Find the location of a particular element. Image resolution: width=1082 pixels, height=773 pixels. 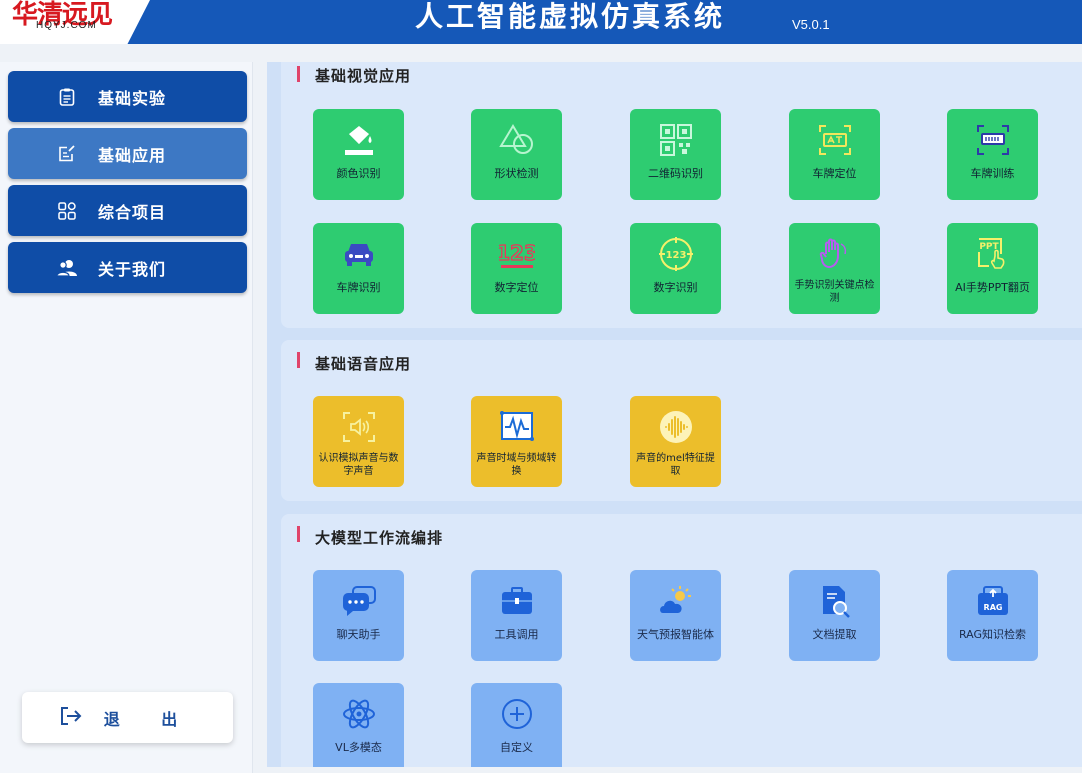

sidebar-item-basic-experiments: 基础实验 is located at coordinates (127, 96).